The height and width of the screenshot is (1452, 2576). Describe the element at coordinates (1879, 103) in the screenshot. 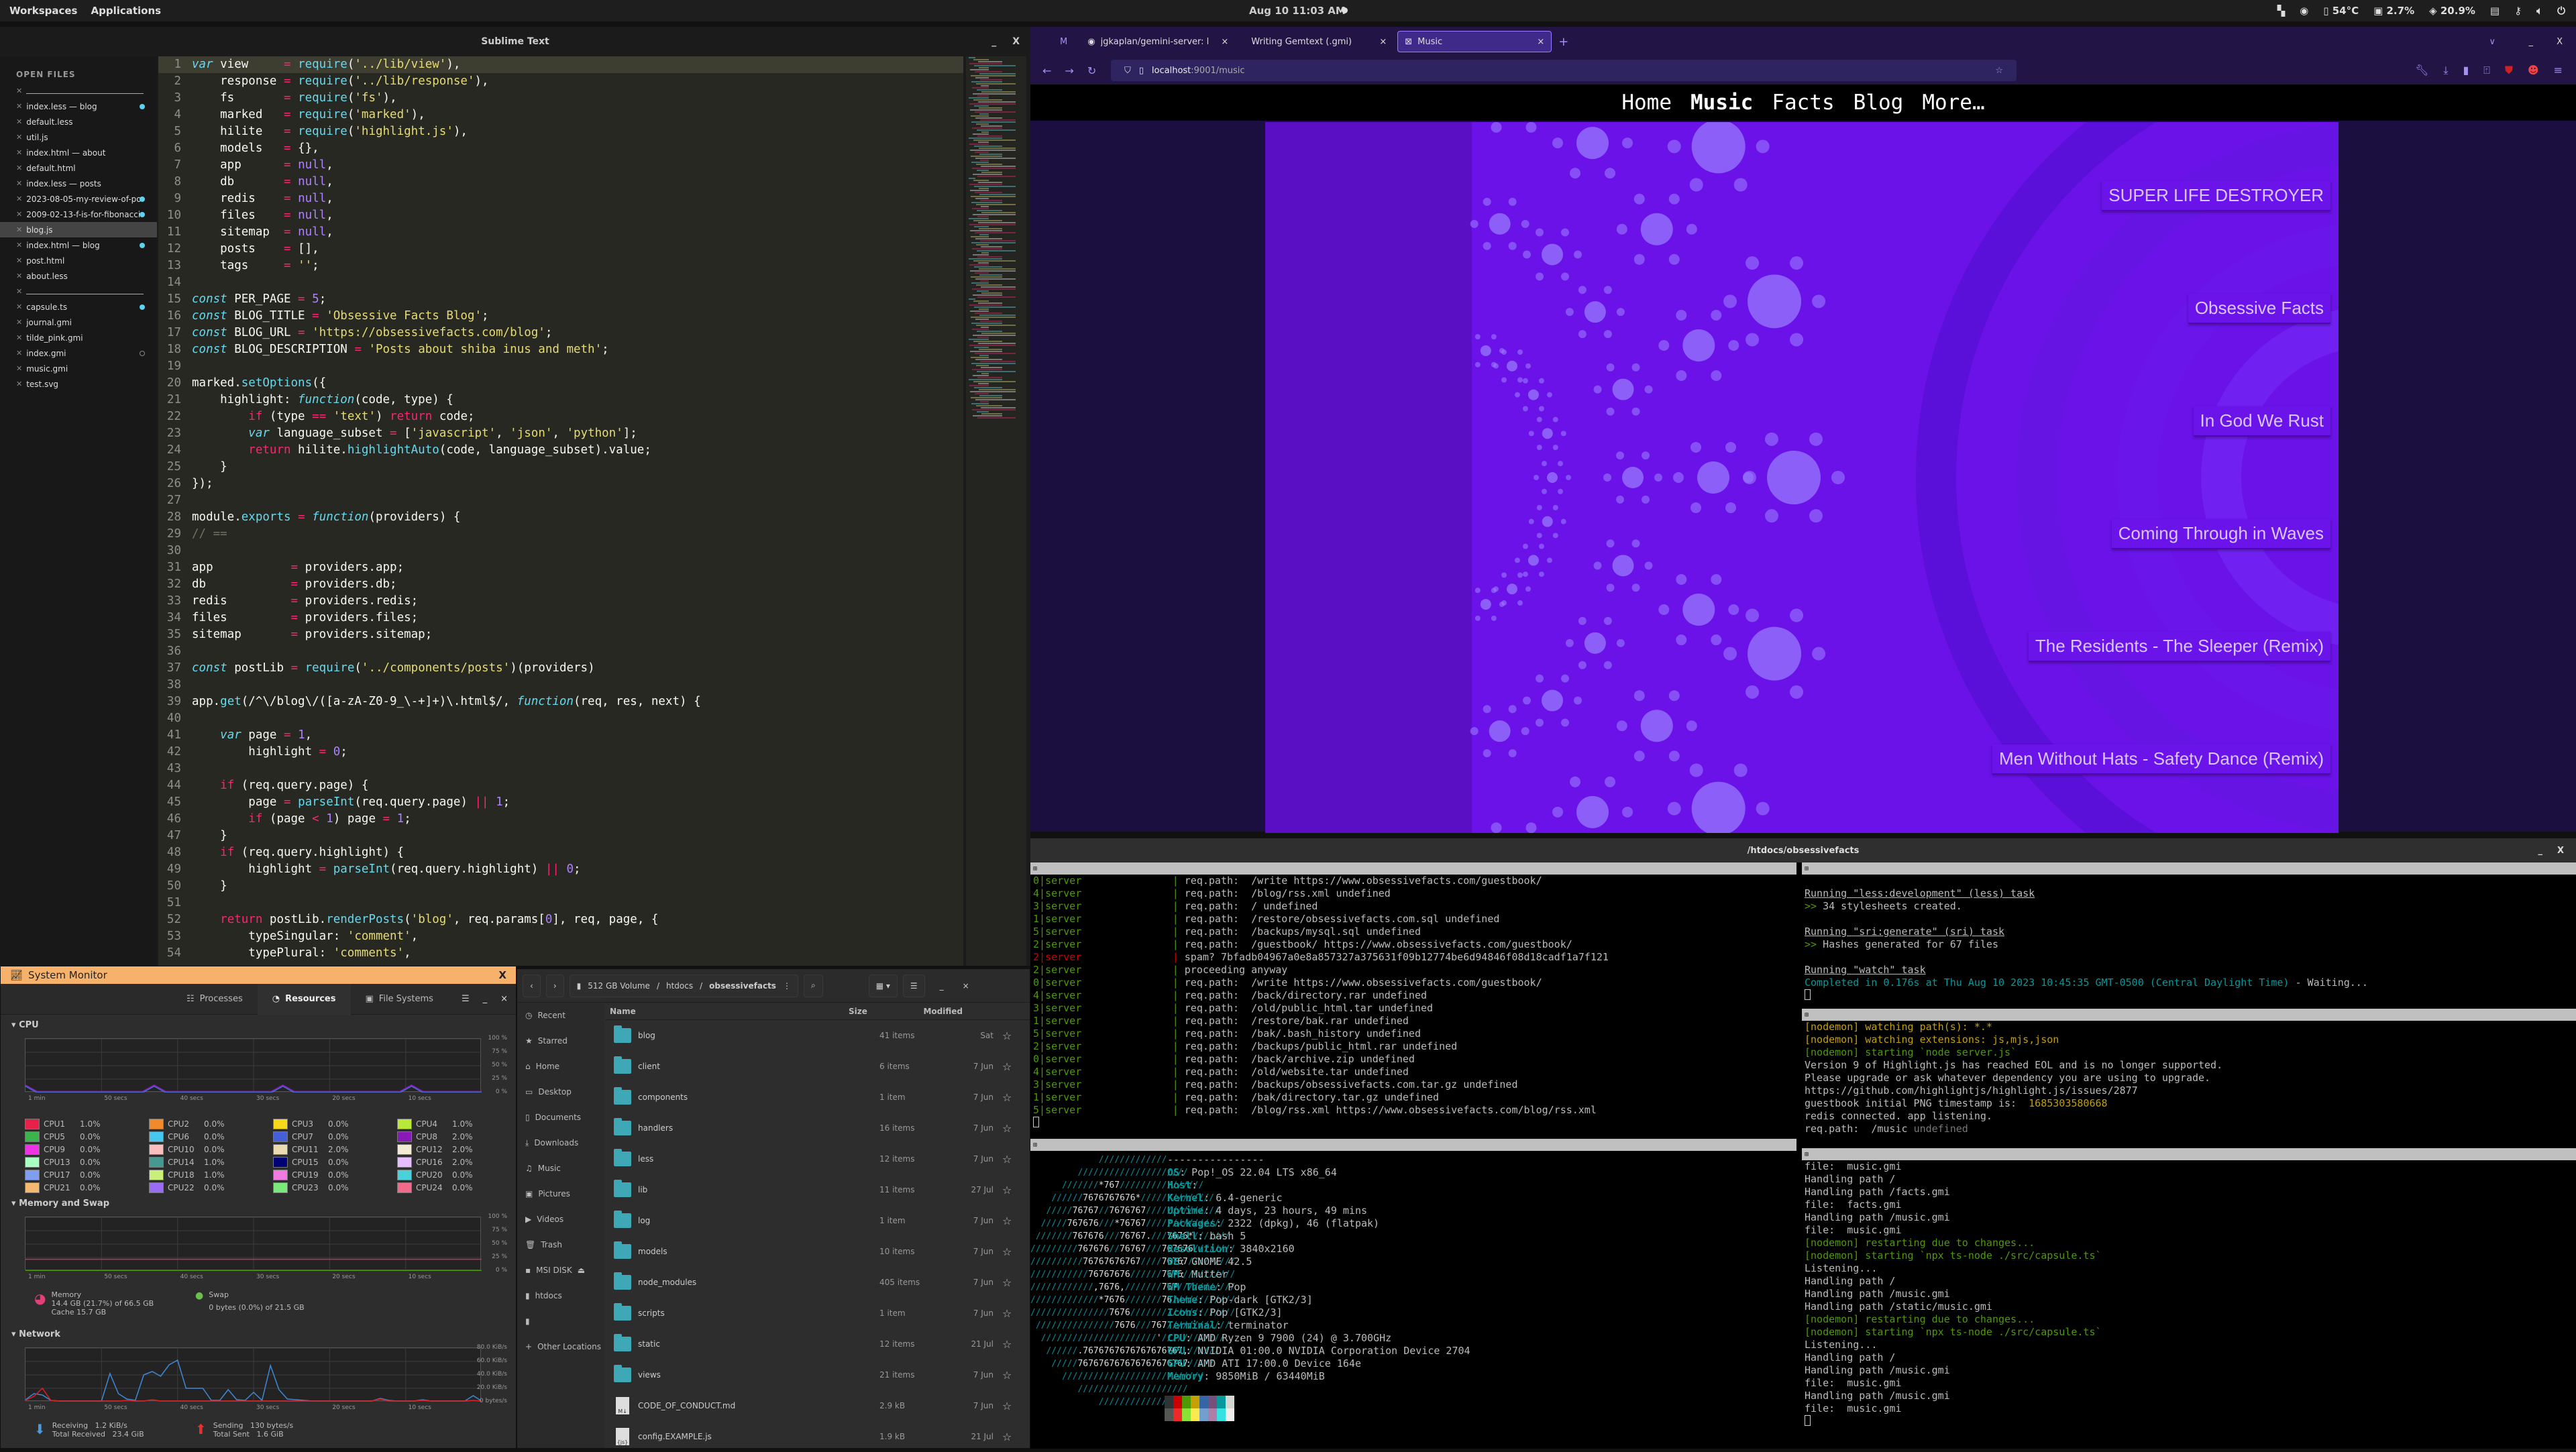

I see `site-nav-link-blog: Blog` at that location.